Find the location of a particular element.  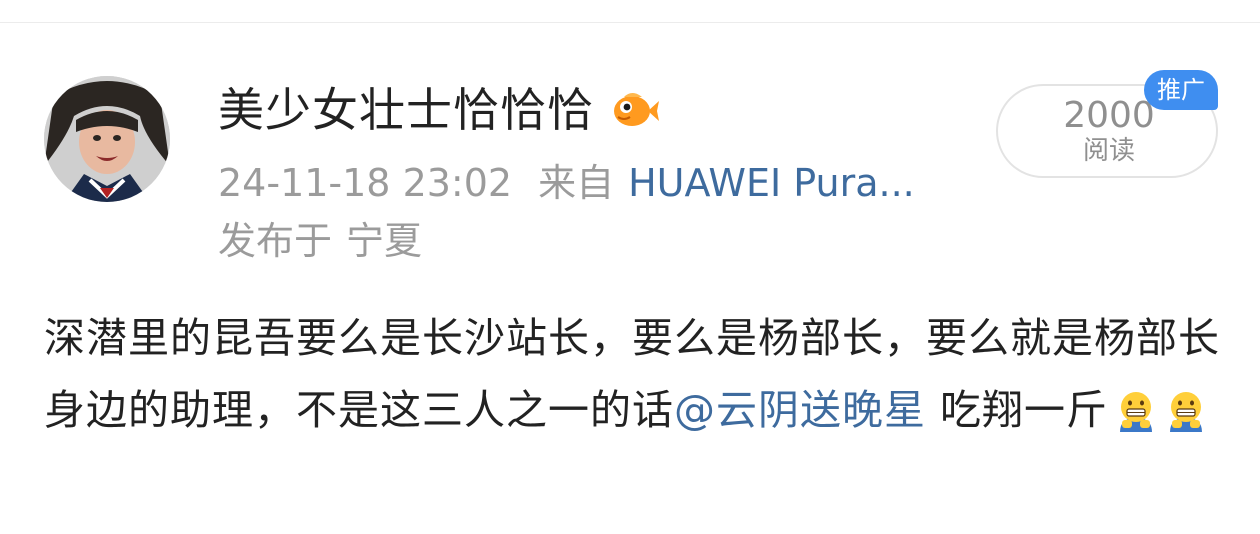

mention-link: @云阴送晚星 is located at coordinates (800, 410).